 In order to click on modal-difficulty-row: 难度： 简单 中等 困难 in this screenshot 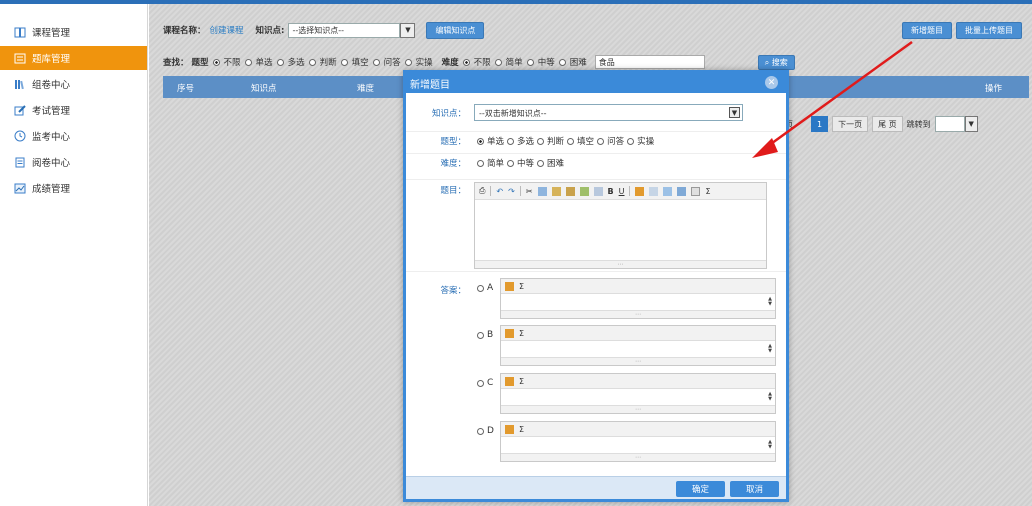, I will do `click(596, 161)`.